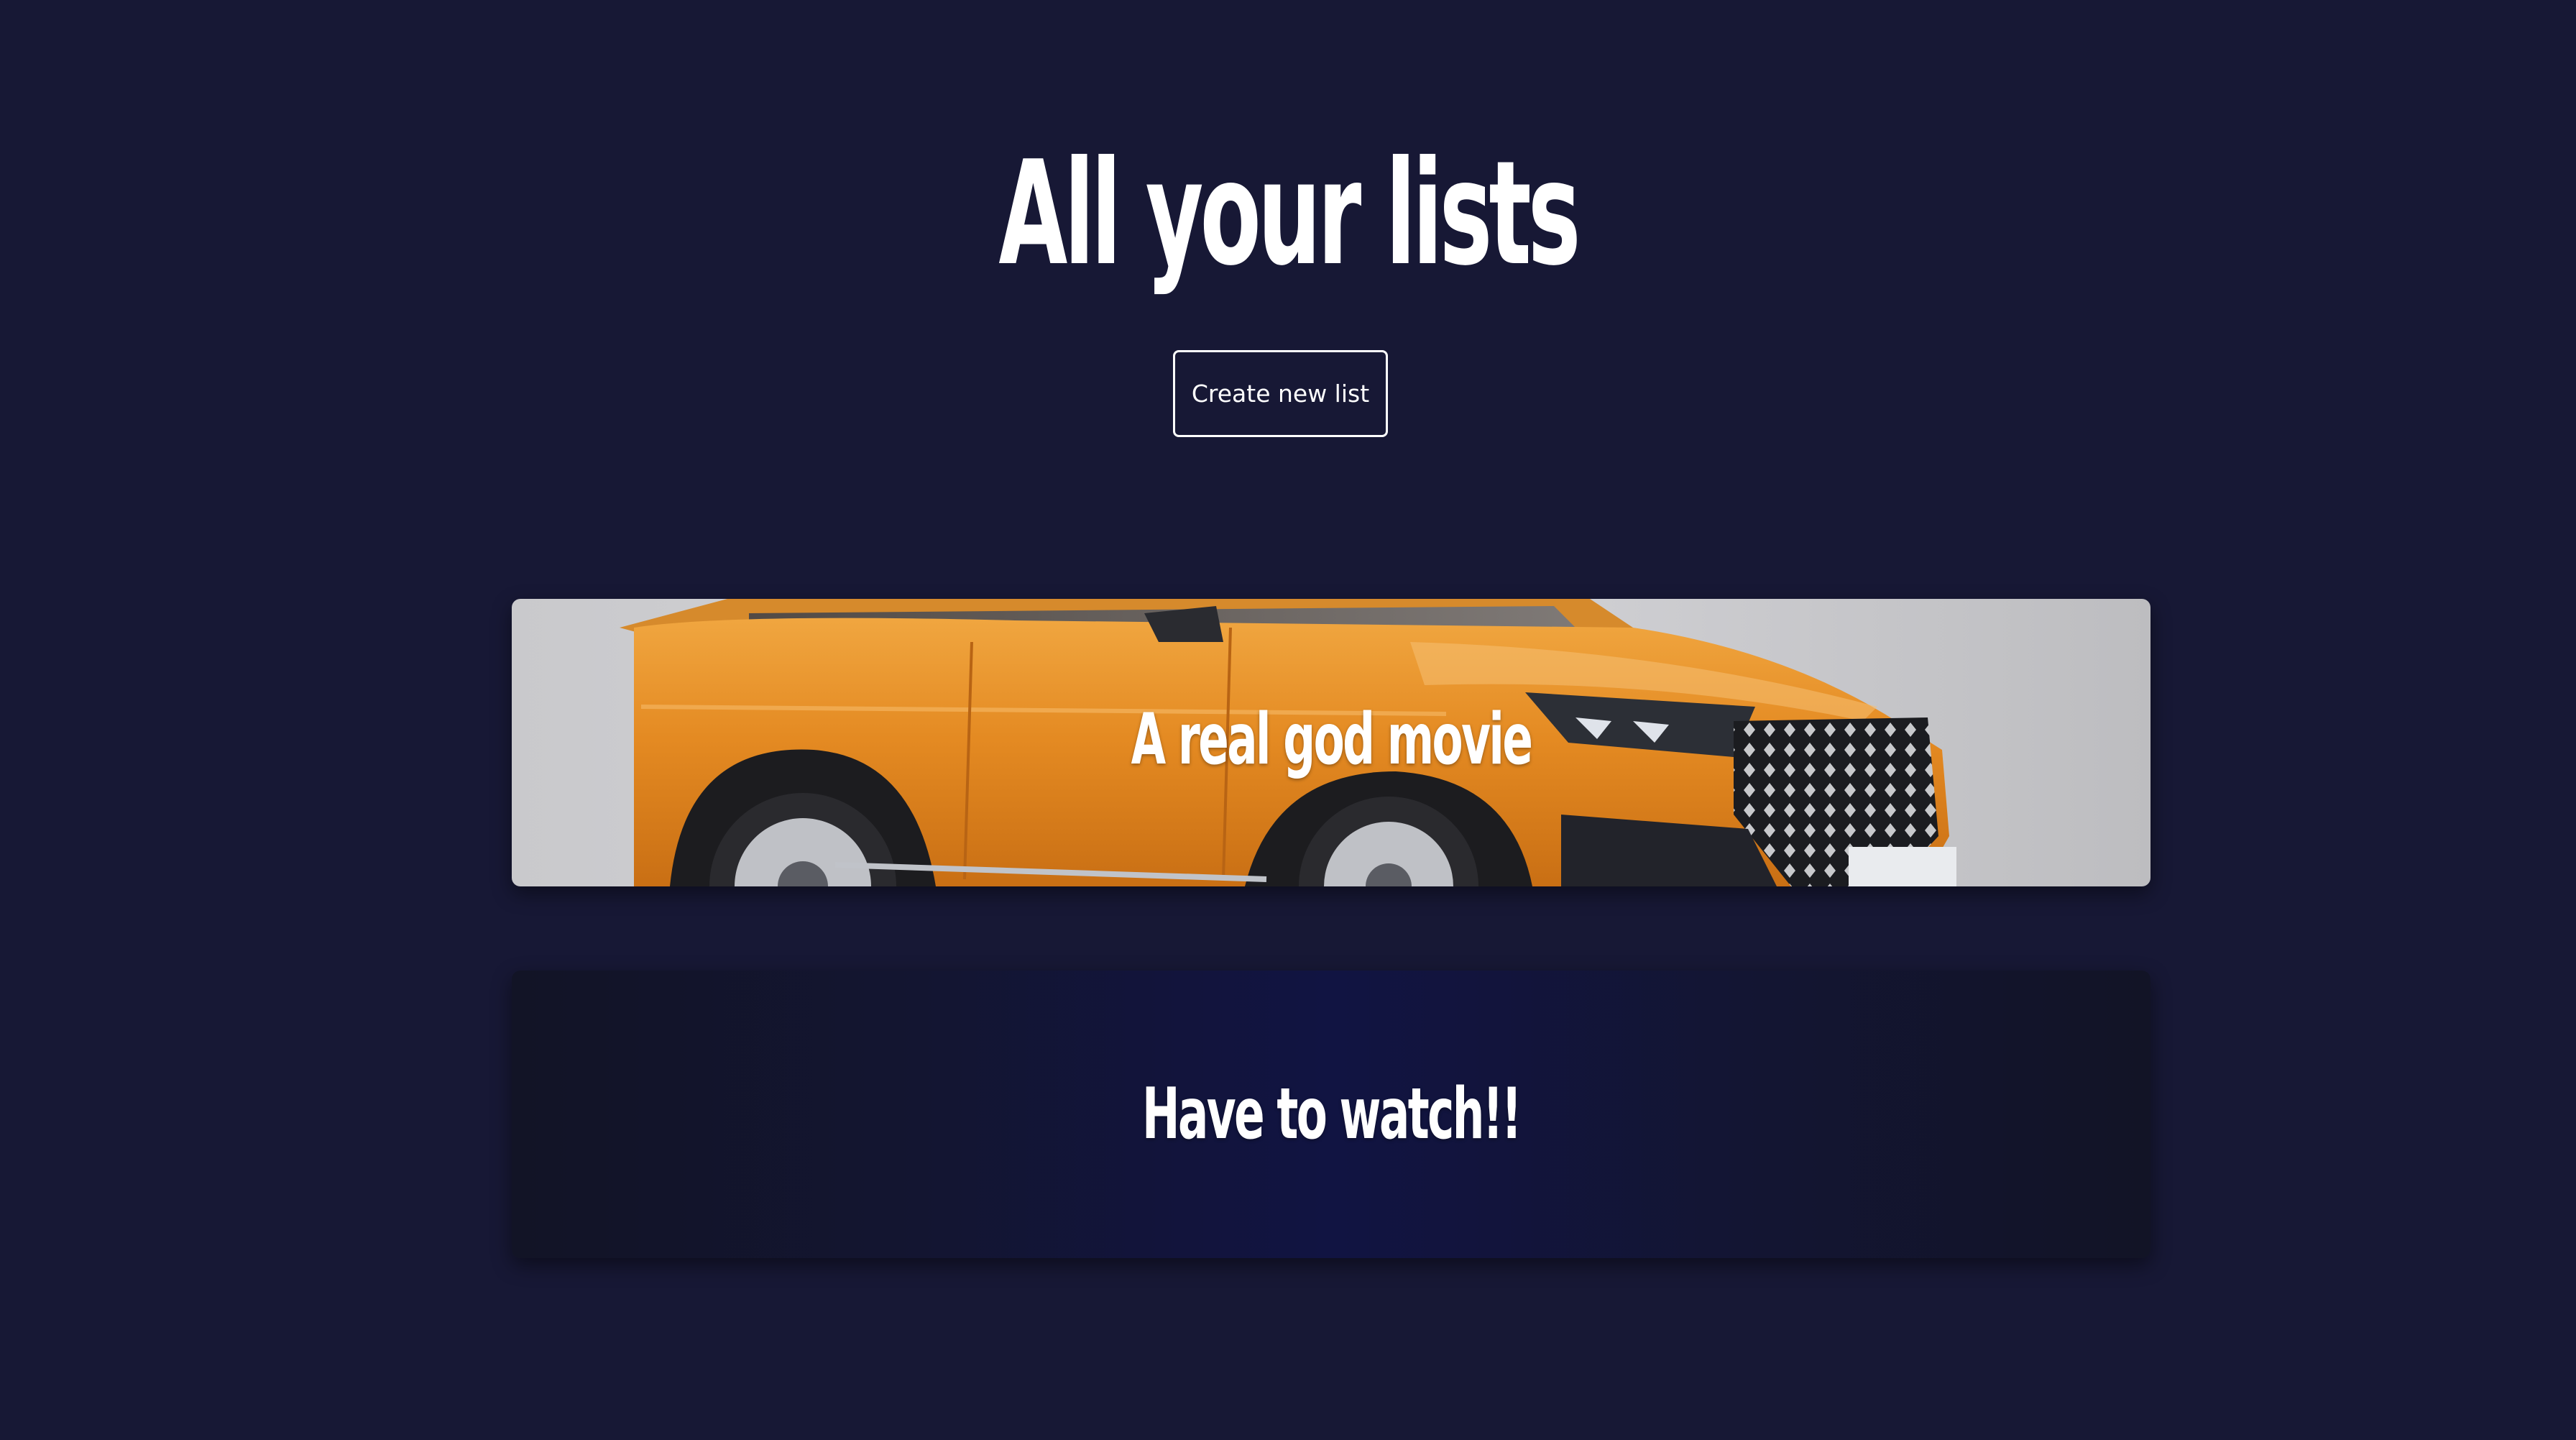 This screenshot has height=1440, width=2576. I want to click on page-title: All your lists, so click(1289, 214).